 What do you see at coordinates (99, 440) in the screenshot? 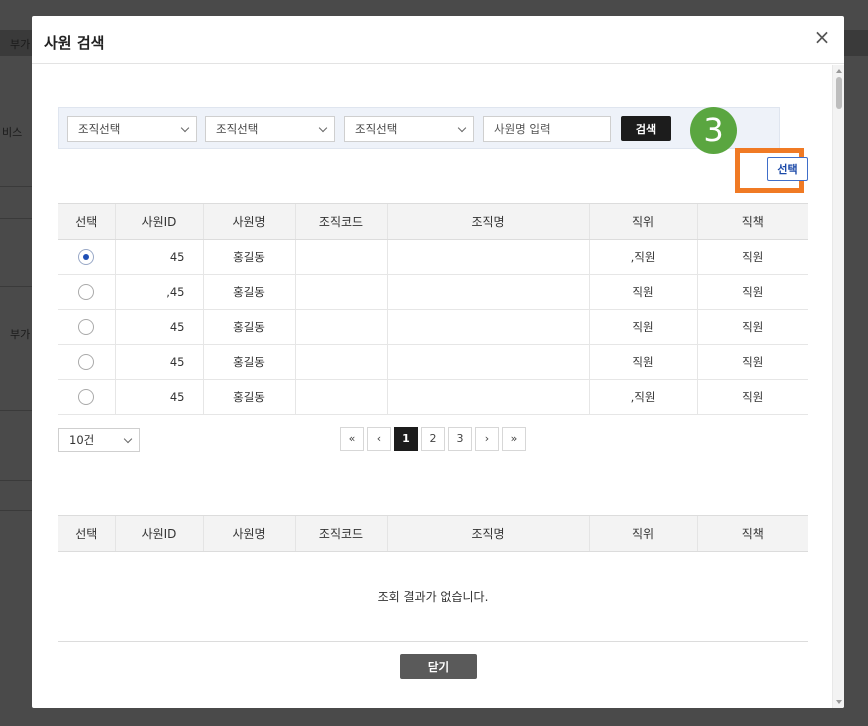
I see `page-size-select: 10건` at bounding box center [99, 440].